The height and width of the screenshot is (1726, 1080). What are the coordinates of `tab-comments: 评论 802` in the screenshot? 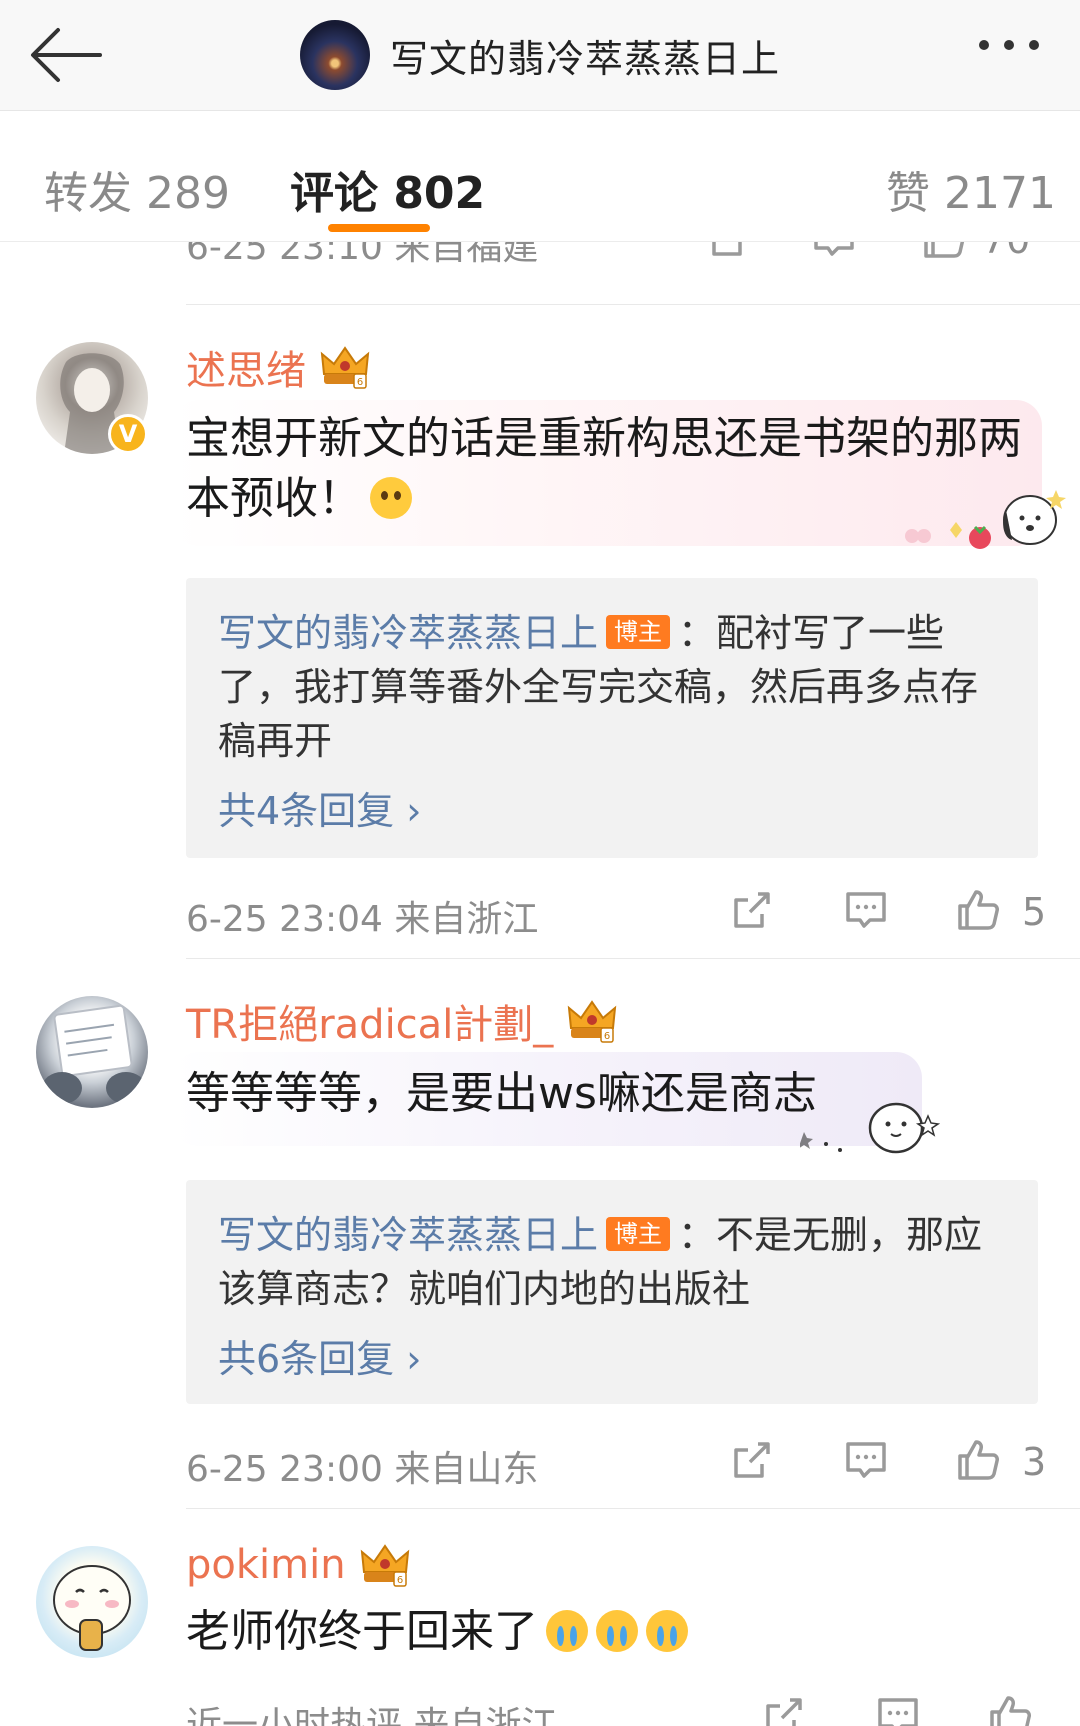 It's located at (387, 189).